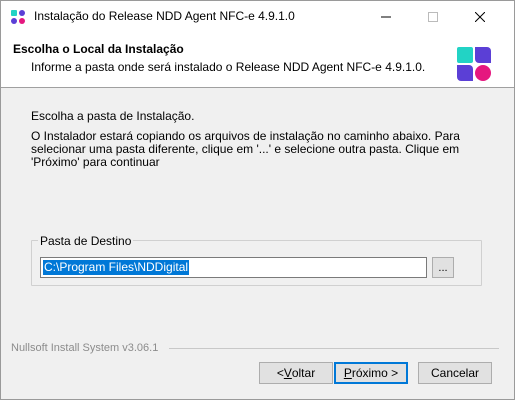 The width and height of the screenshot is (515, 400). What do you see at coordinates (347, 373) in the screenshot?
I see `next-accelerator: P` at bounding box center [347, 373].